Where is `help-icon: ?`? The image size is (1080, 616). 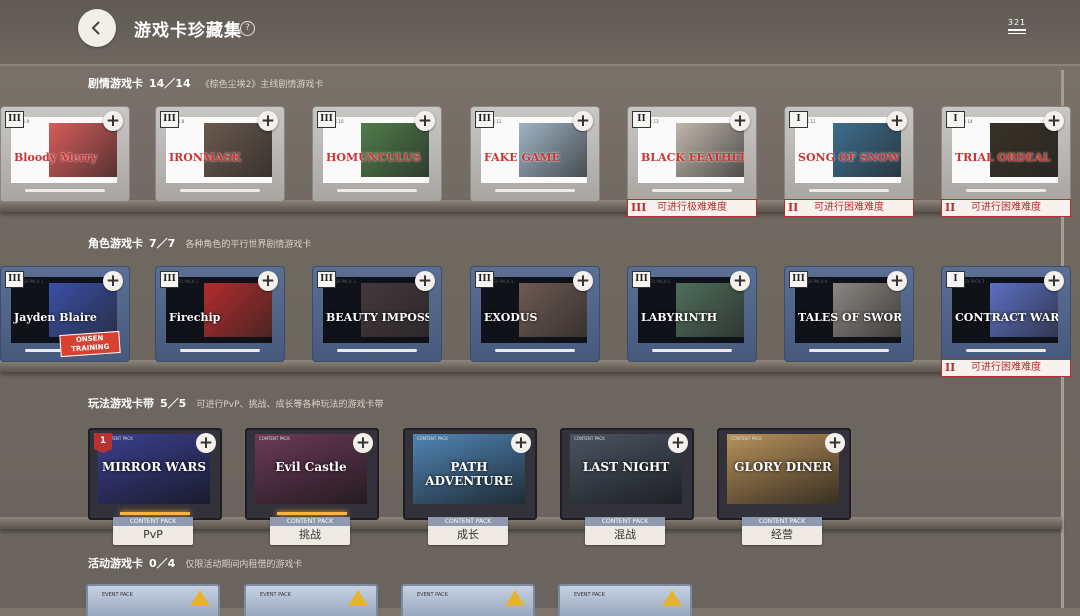
help-icon: ? is located at coordinates (247, 28).